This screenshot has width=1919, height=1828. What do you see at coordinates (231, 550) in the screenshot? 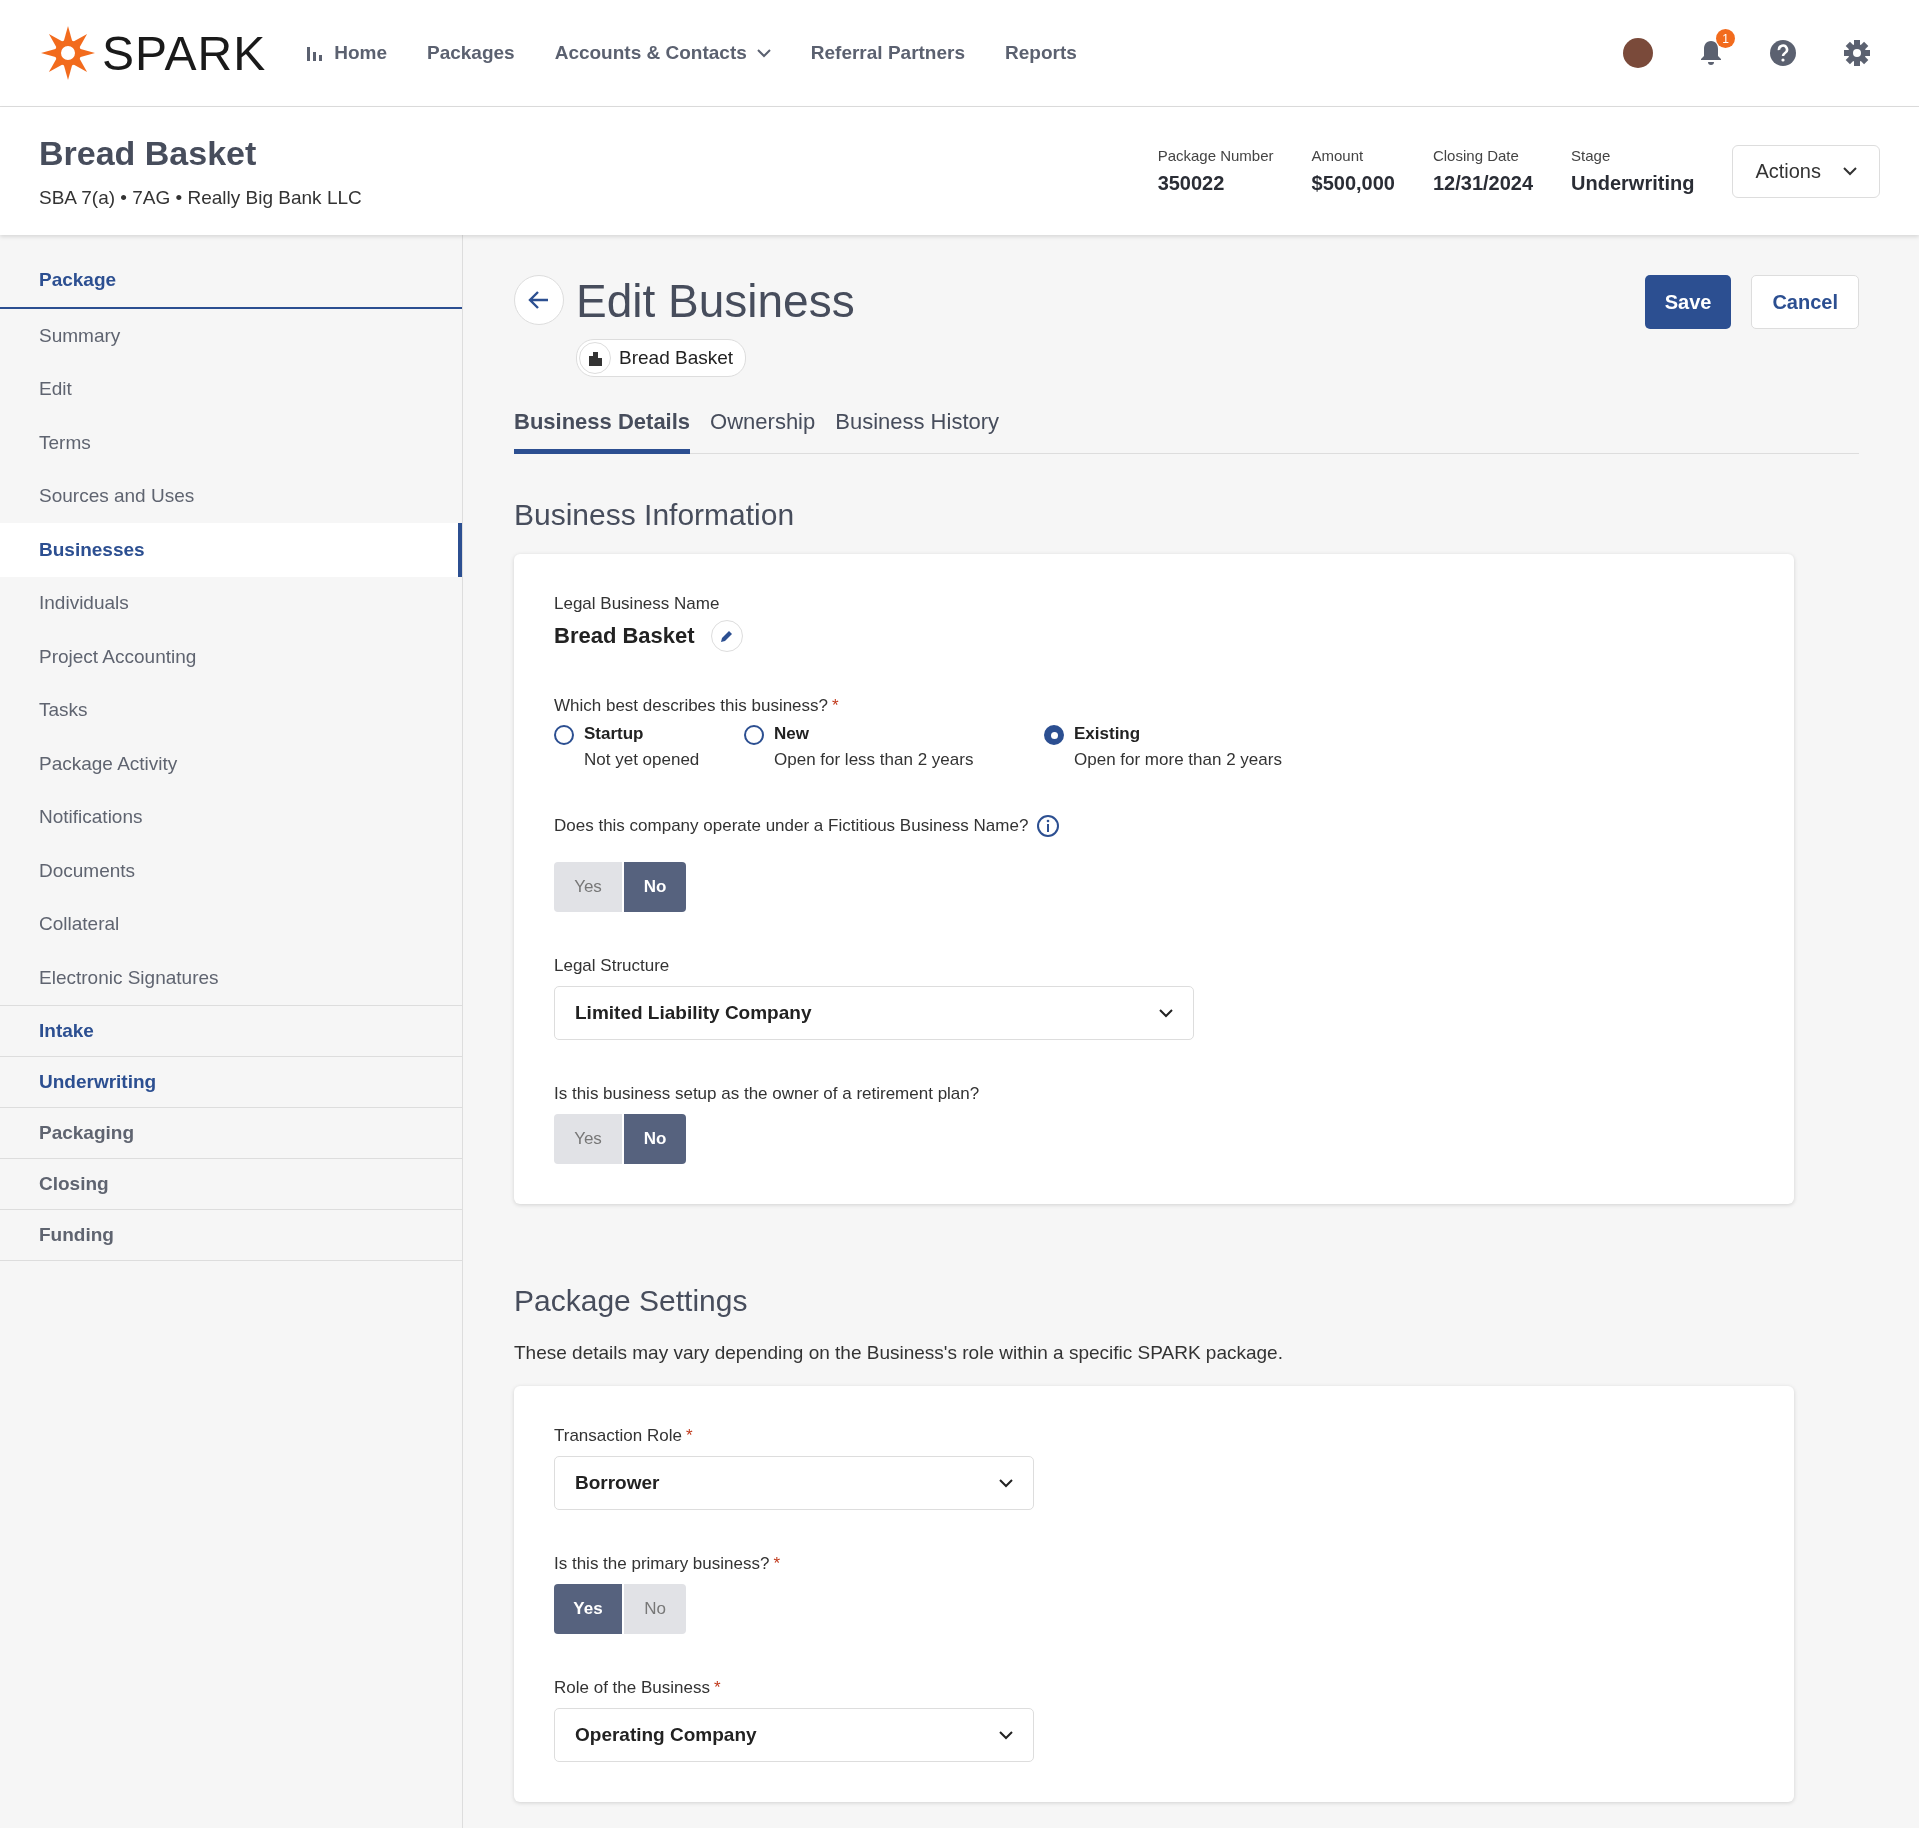
I see `sidebar-item: Businesses` at bounding box center [231, 550].